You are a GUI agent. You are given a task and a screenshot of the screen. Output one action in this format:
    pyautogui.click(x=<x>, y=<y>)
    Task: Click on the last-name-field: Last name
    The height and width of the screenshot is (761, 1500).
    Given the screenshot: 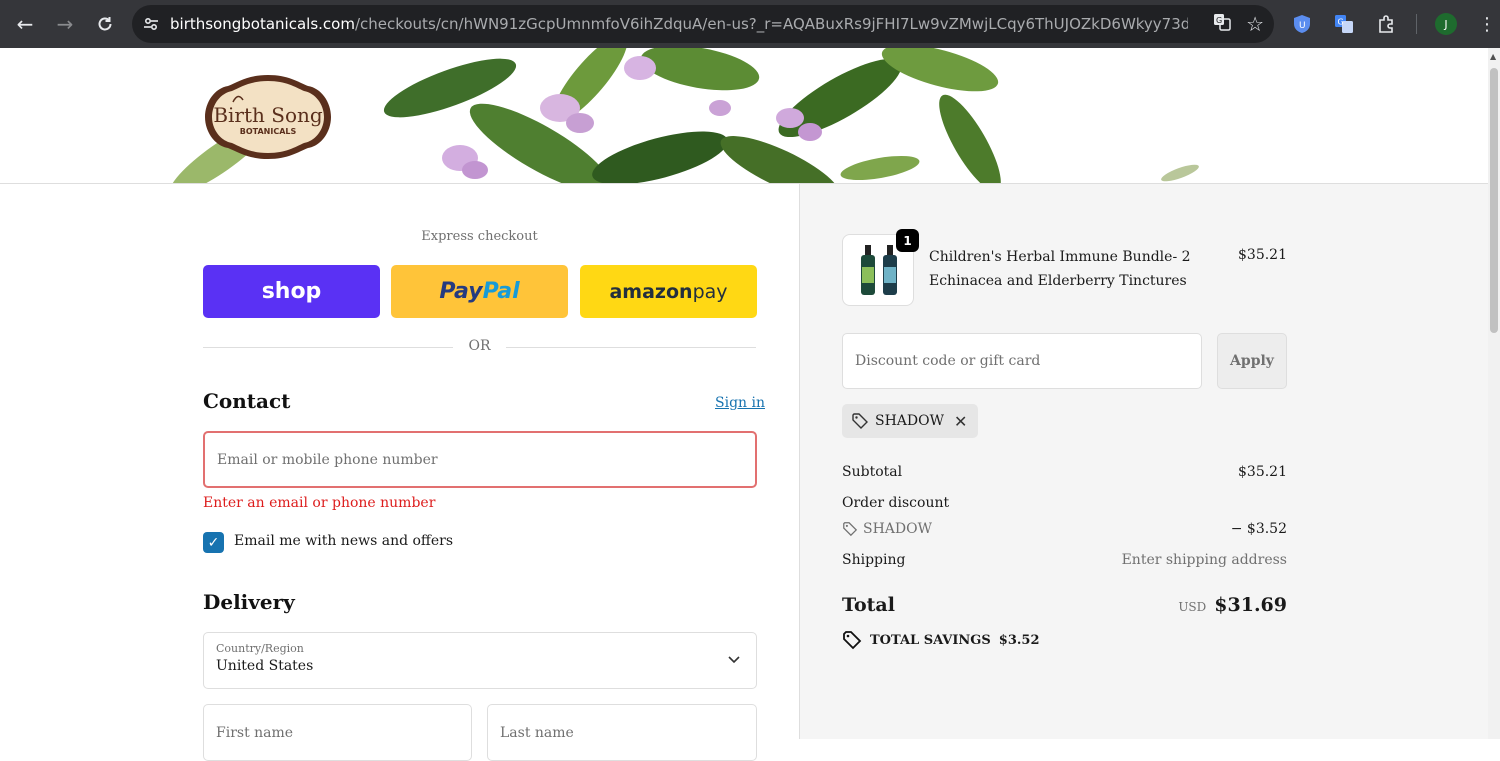 What is the action you would take?
    pyautogui.click(x=622, y=732)
    